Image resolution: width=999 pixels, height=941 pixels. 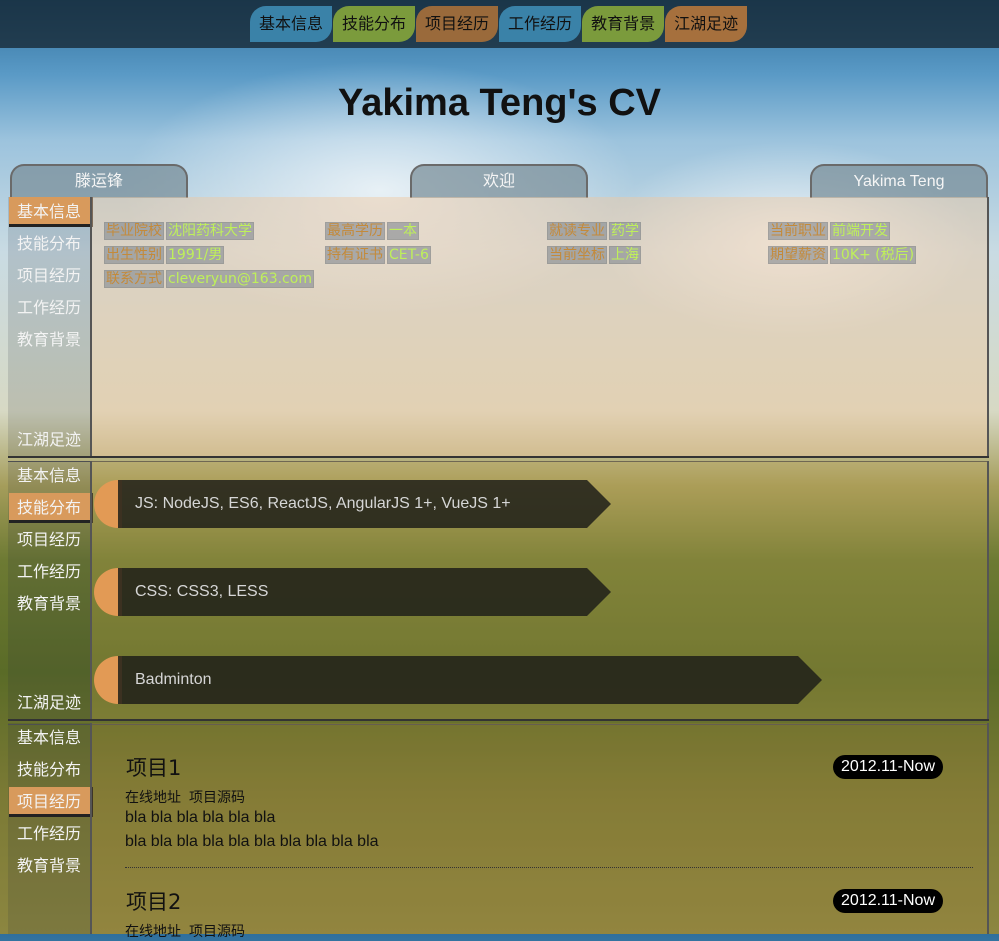 What do you see at coordinates (134, 231) in the screenshot?
I see `info-label: 毕业院校` at bounding box center [134, 231].